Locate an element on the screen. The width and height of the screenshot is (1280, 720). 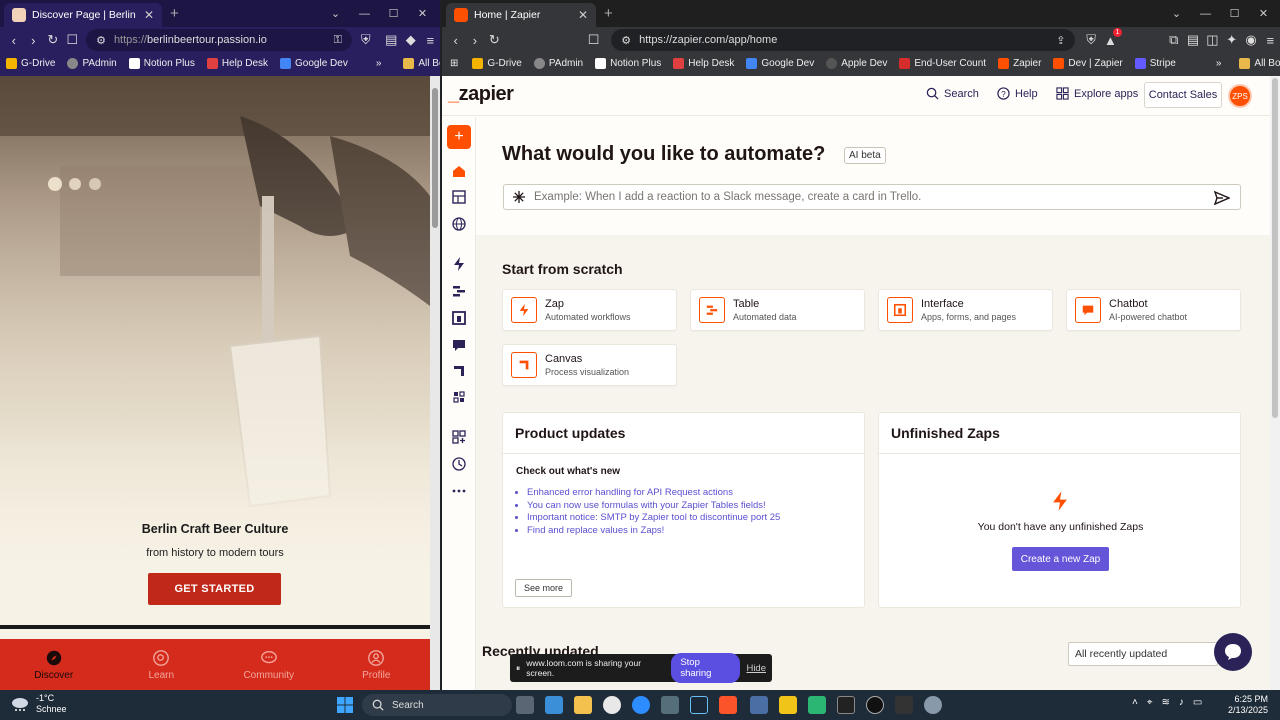
left-address-bar: ⚙ https://berlinbeertour.passion.io ⚿ is located at coordinates (219, 40).